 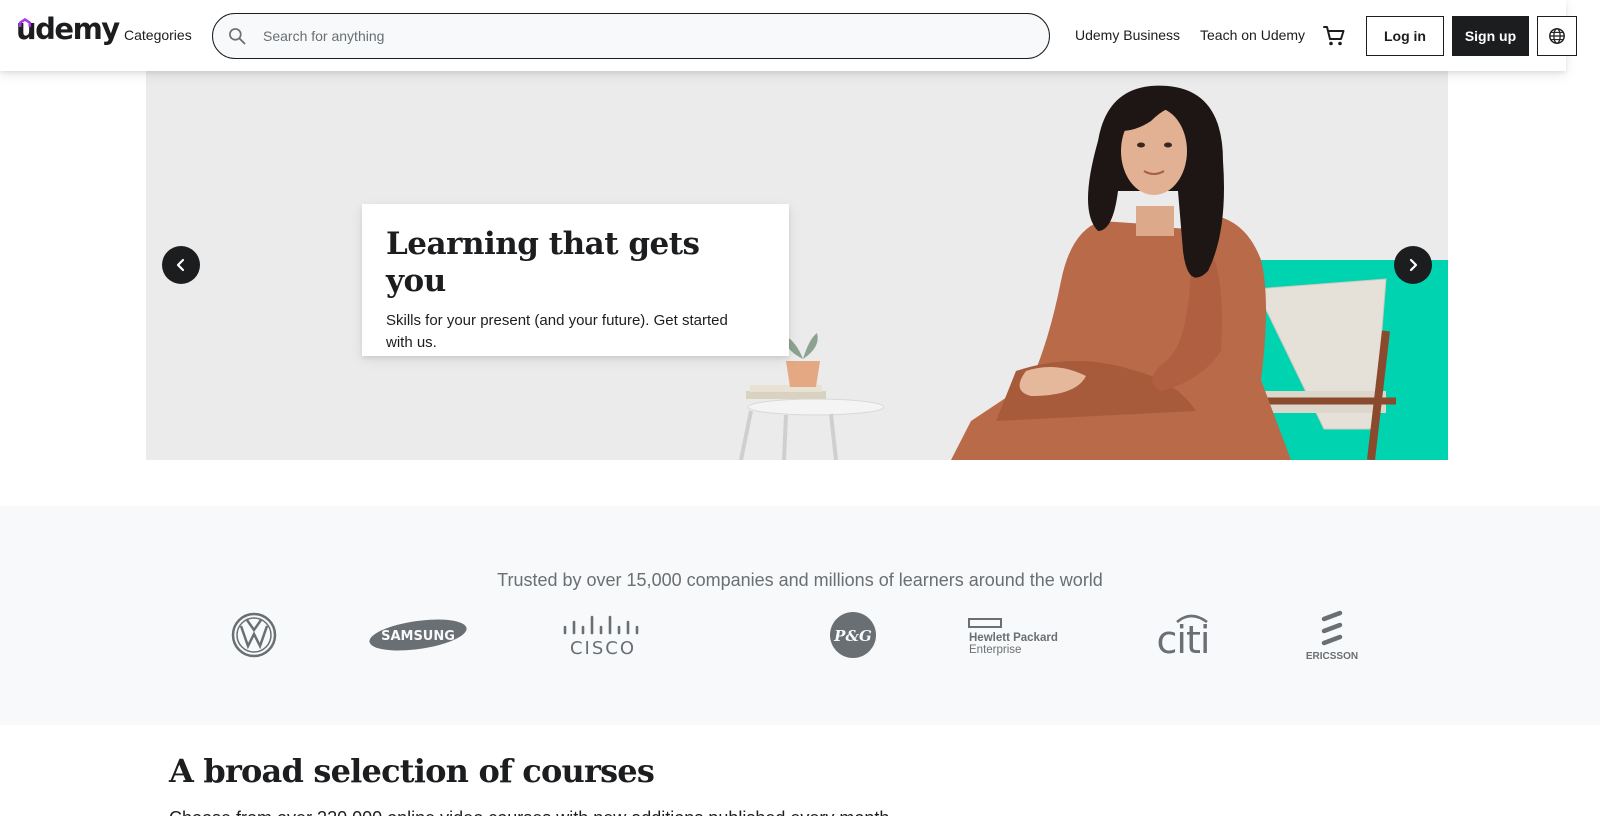 I want to click on logo-mark-icon, so click(x=25, y=22).